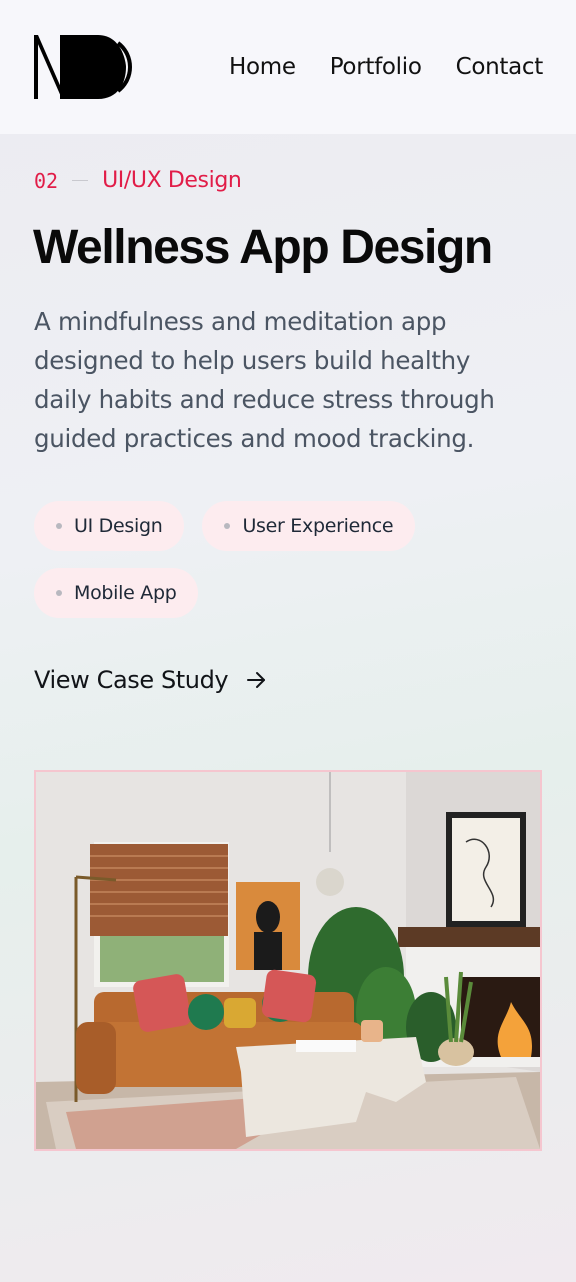 The height and width of the screenshot is (1282, 576). What do you see at coordinates (125, 593) in the screenshot?
I see `tag-label: Mobile App` at bounding box center [125, 593].